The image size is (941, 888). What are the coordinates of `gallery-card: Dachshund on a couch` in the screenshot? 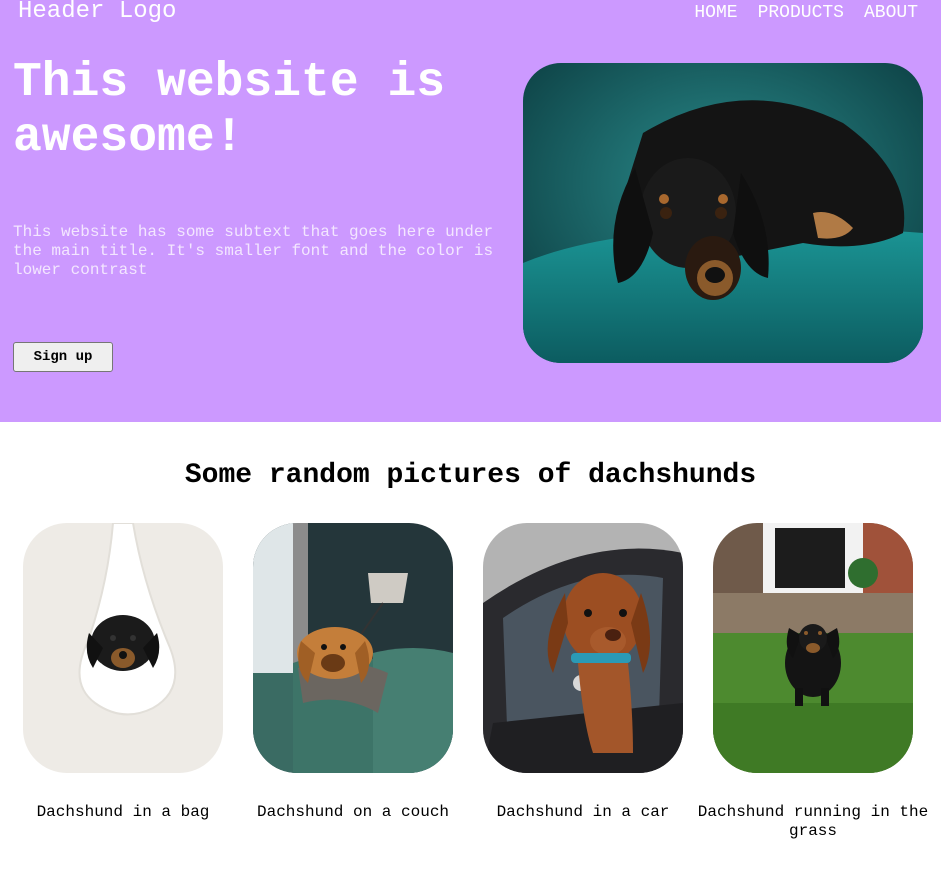 It's located at (353, 672).